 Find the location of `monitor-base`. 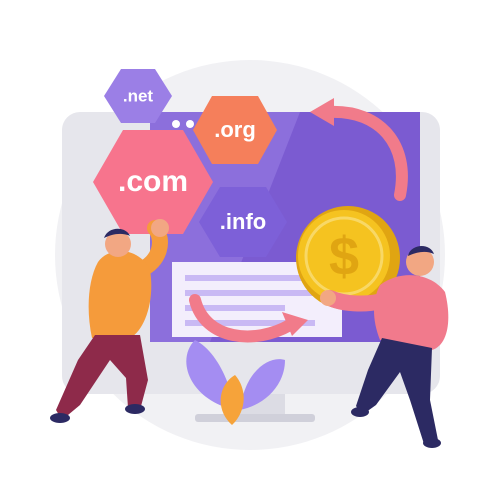

monitor-base is located at coordinates (255, 418).